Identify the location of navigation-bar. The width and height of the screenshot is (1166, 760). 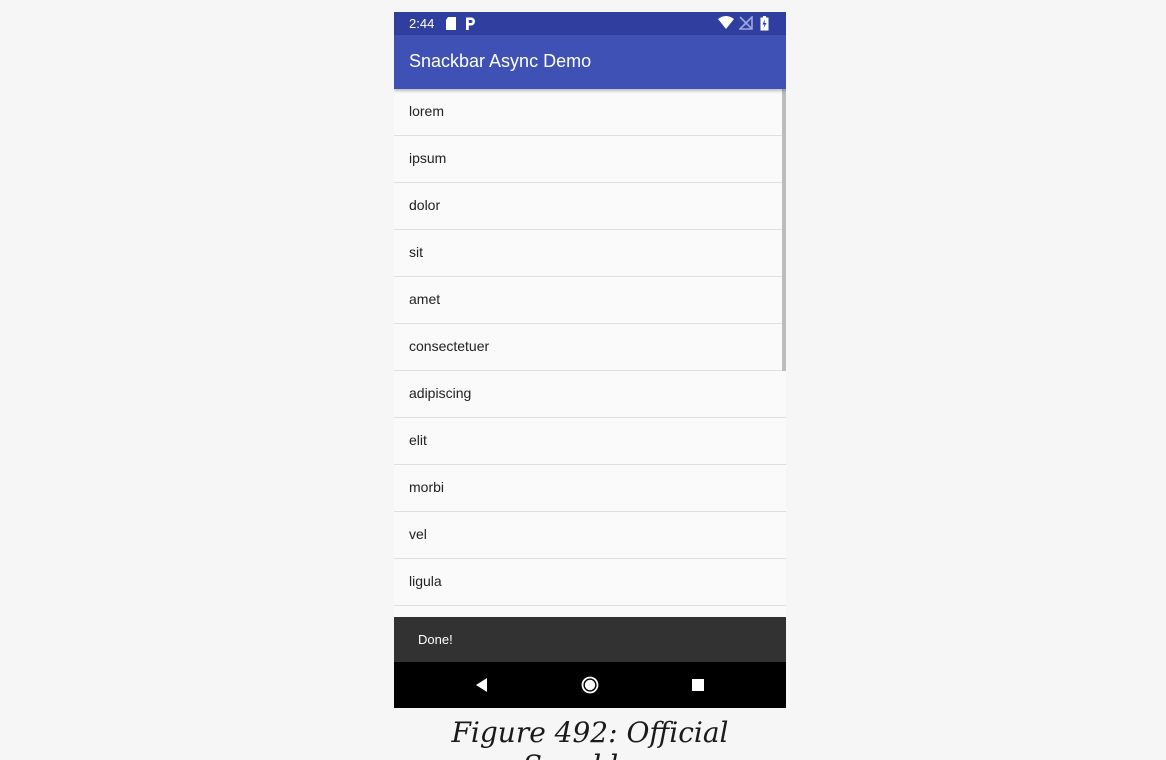
(590, 685).